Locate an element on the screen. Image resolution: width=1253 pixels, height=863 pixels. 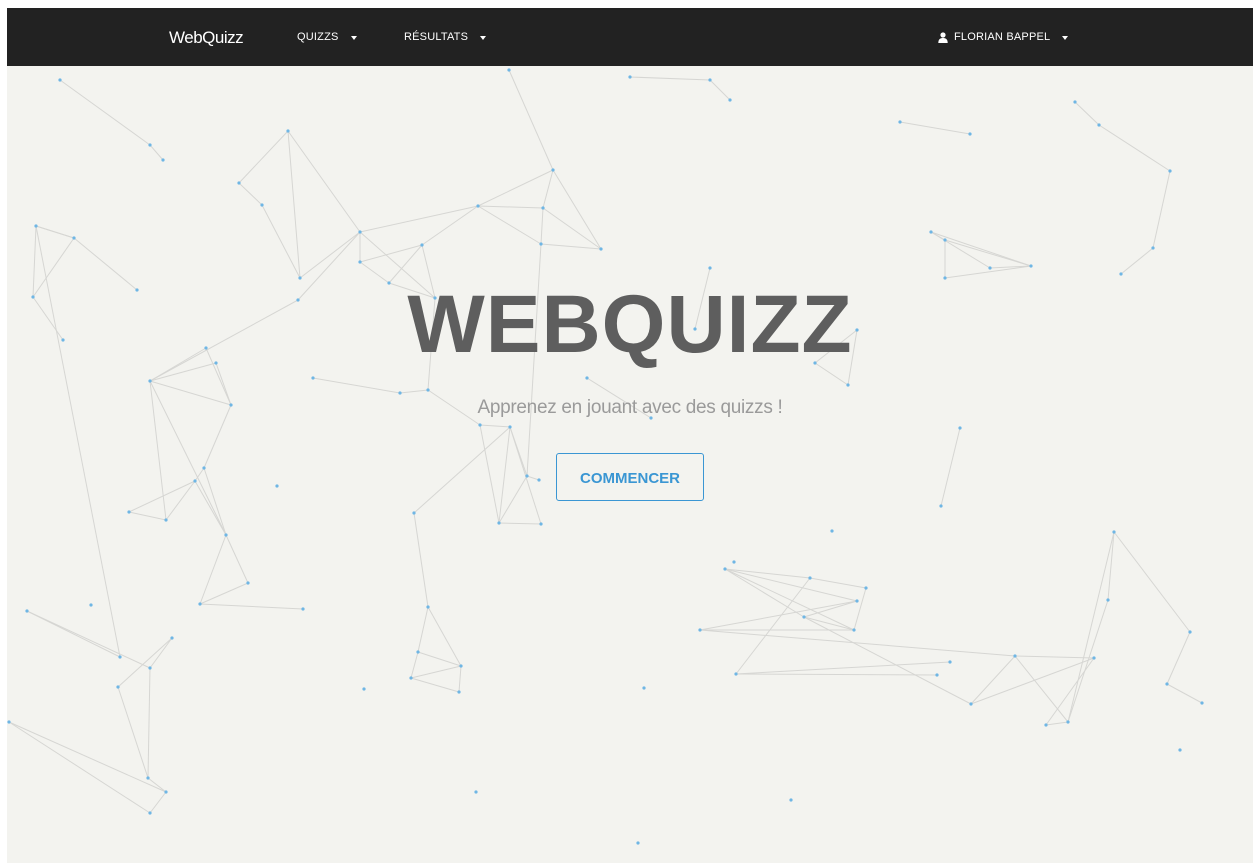
nav-quizzs-dropdown: QUIZZS is located at coordinates (327, 37).